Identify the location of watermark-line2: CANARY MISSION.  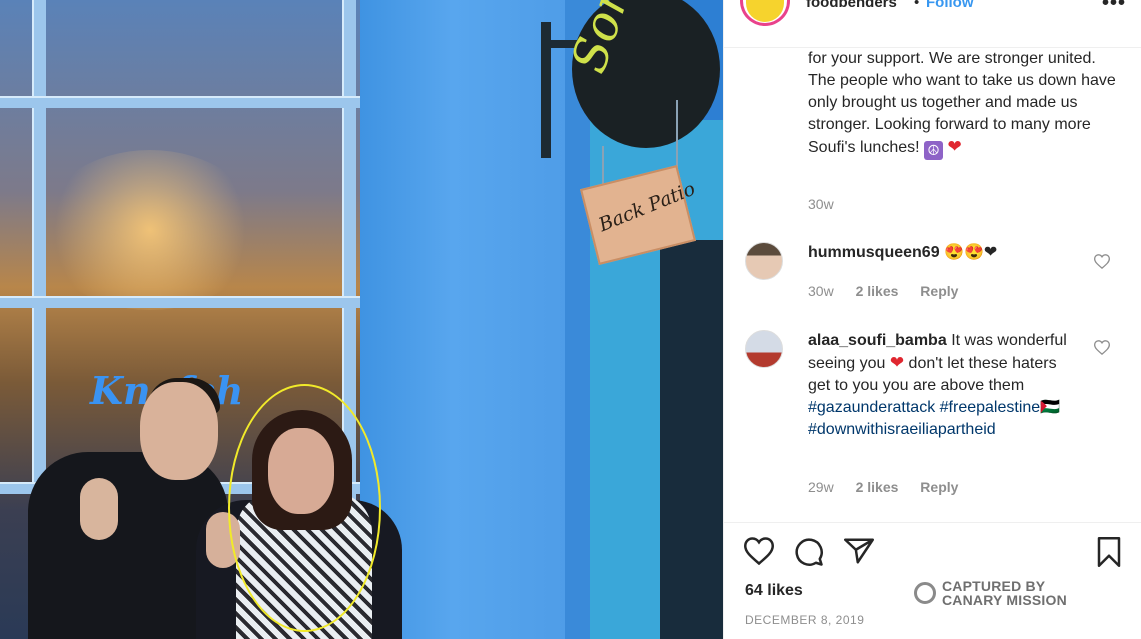
(1004, 600).